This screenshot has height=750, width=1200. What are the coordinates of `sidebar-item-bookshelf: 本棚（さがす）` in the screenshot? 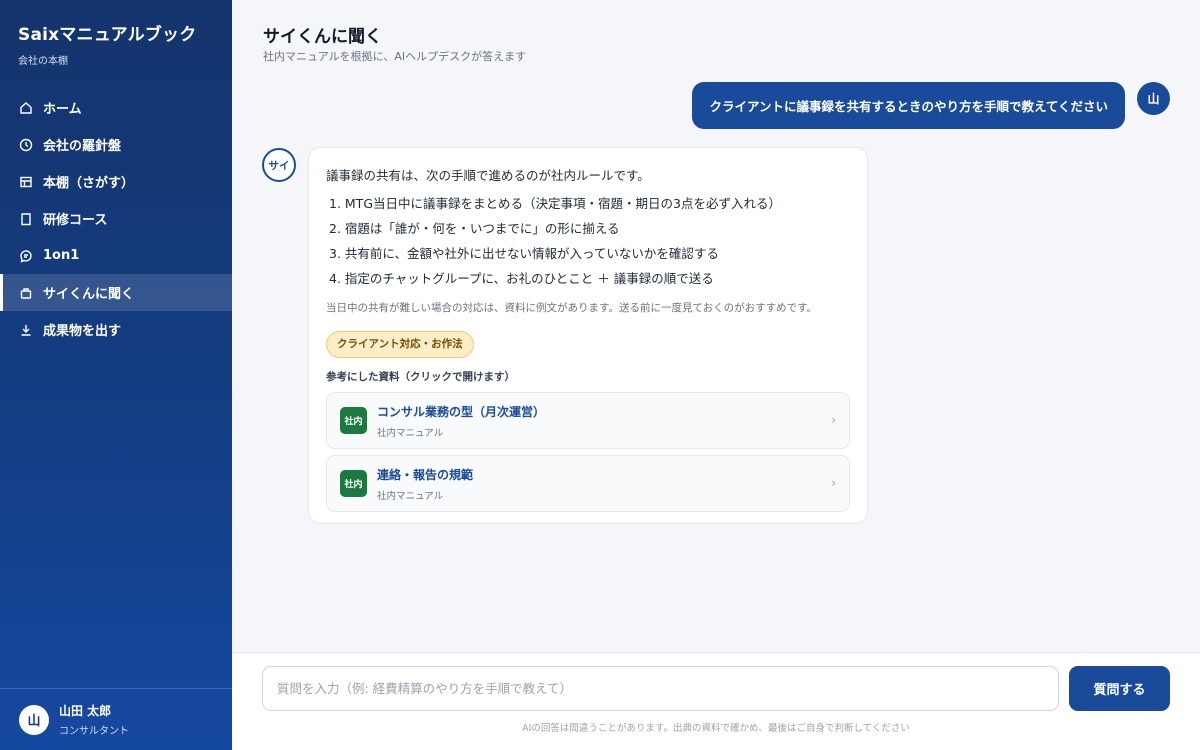 It's located at (116, 181).